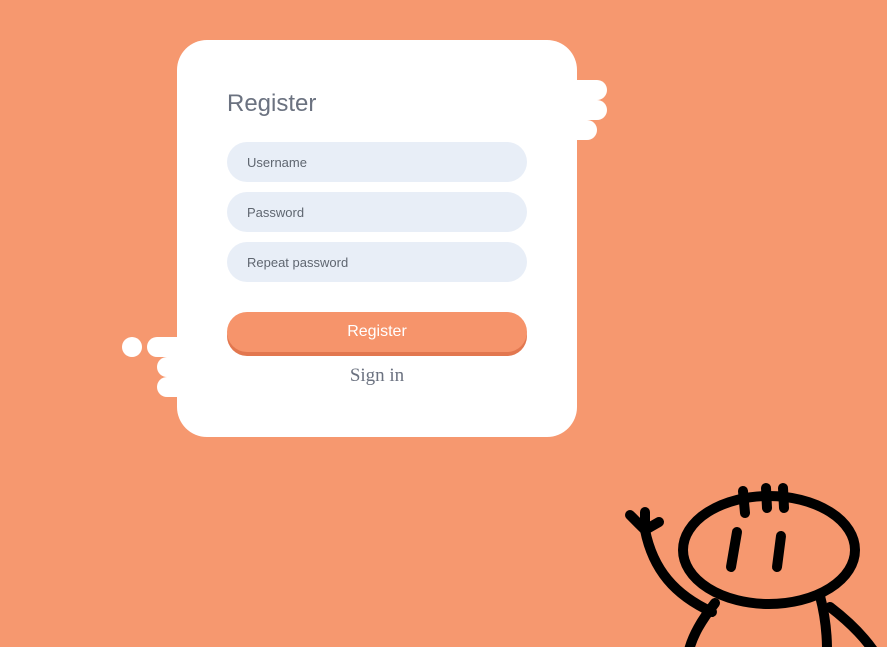  What do you see at coordinates (272, 103) in the screenshot?
I see `form-title: Register` at bounding box center [272, 103].